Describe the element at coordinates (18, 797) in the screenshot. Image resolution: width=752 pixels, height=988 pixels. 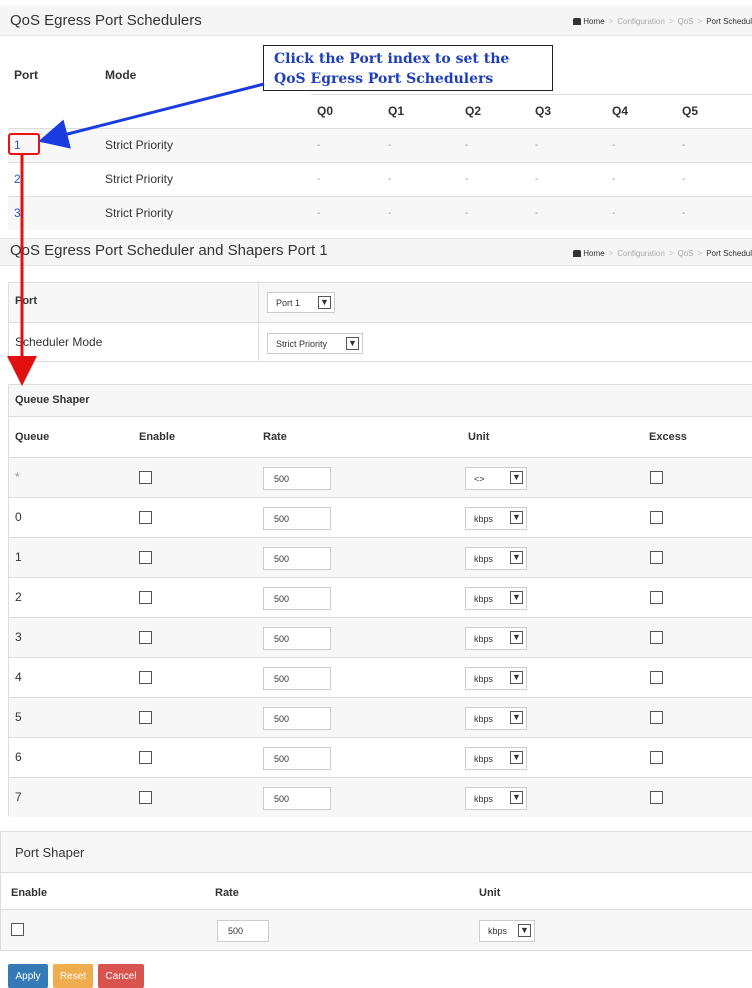
I see `queue-label: 7` at that location.